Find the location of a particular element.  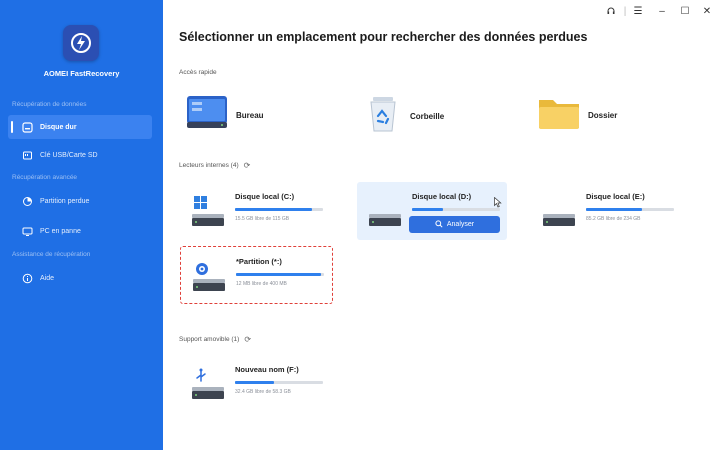

drive-size: 15.5 GB libre de 115 GB is located at coordinates (262, 219).